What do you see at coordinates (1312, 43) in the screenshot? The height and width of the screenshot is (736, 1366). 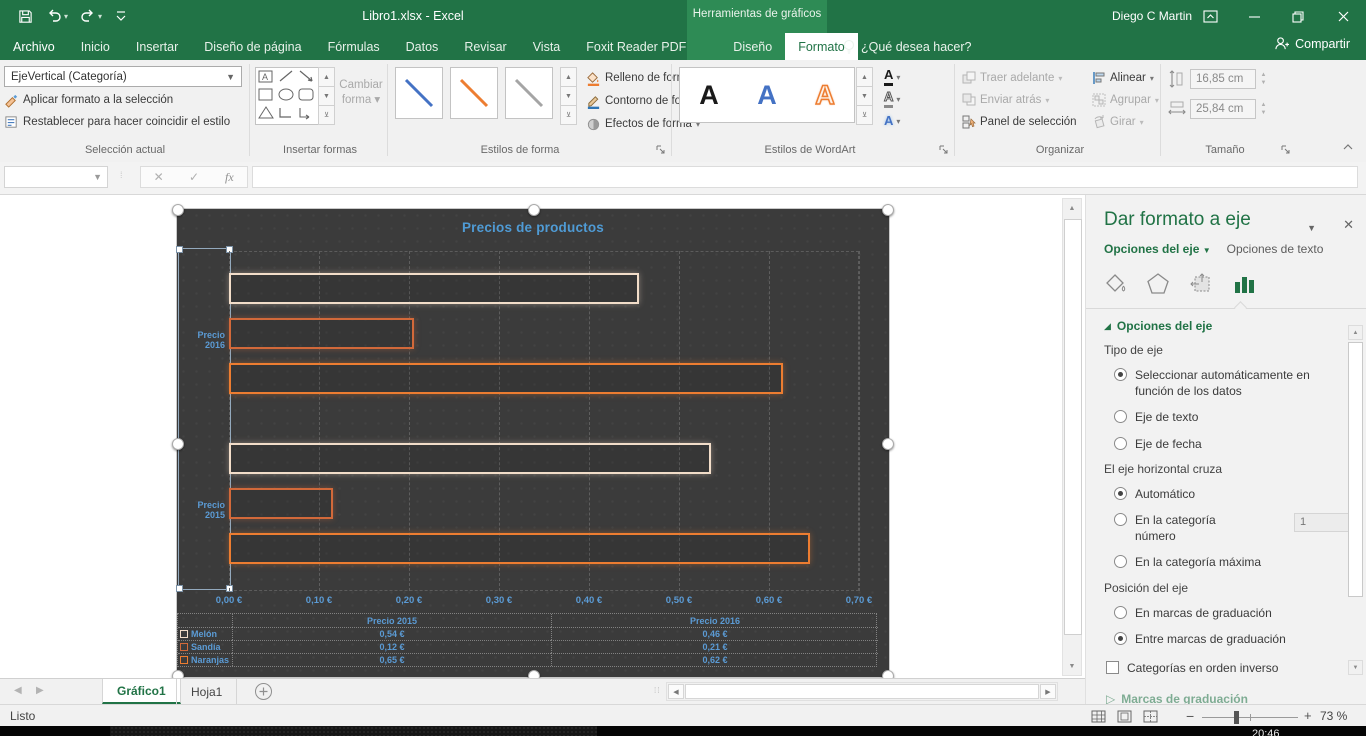 I see `share-button: Compartir` at bounding box center [1312, 43].